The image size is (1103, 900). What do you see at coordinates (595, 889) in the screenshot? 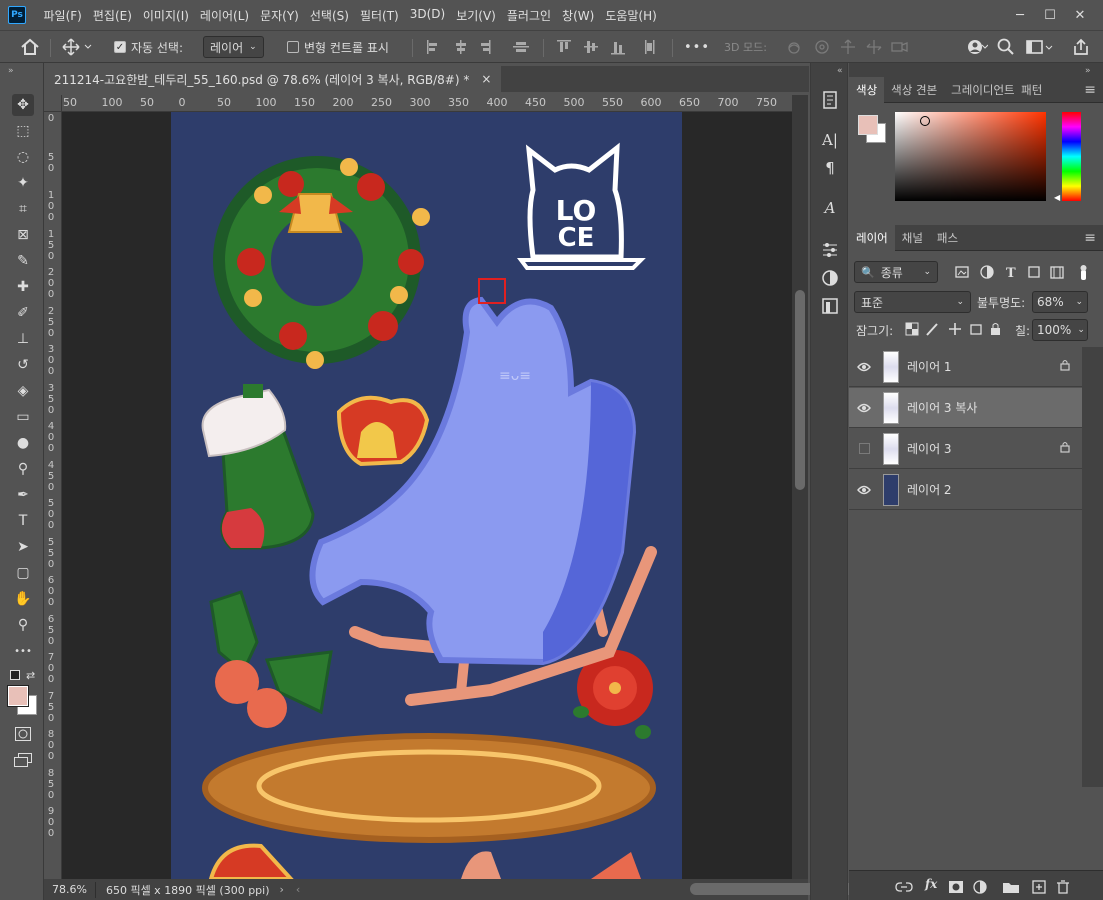
I see `horizontal-scrollbar` at bounding box center [595, 889].